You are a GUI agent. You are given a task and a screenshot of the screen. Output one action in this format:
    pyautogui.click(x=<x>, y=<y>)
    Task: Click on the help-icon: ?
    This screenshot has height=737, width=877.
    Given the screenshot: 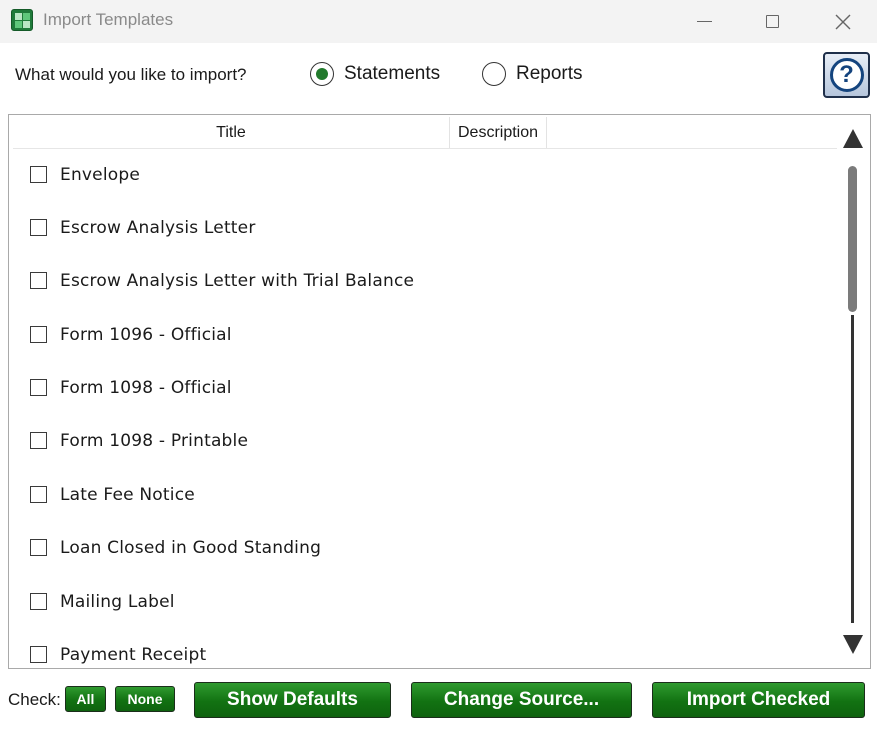 What is the action you would take?
    pyautogui.click(x=846, y=75)
    